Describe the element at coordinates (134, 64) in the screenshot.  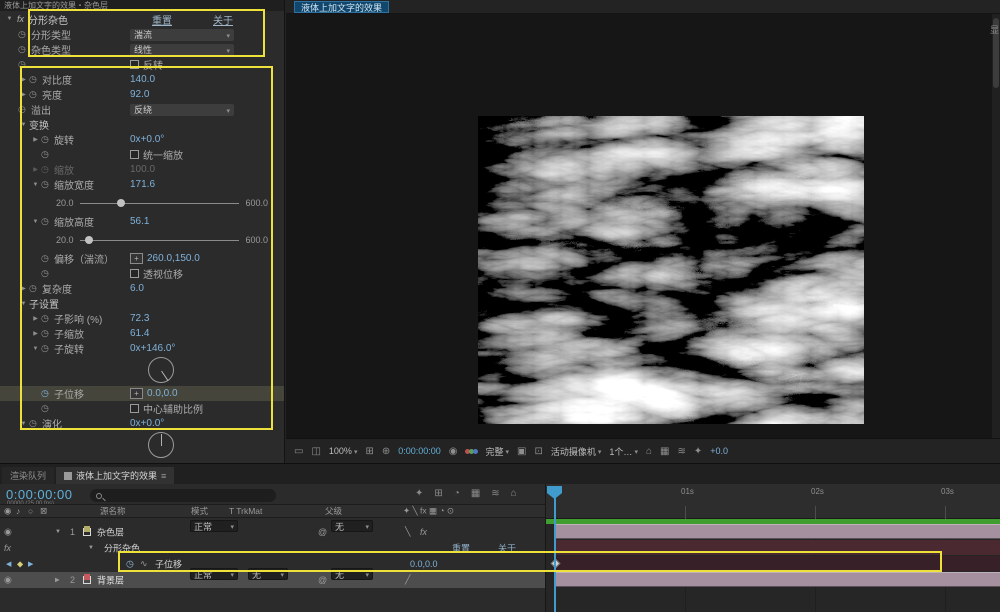
I see `invert-checkbox` at that location.